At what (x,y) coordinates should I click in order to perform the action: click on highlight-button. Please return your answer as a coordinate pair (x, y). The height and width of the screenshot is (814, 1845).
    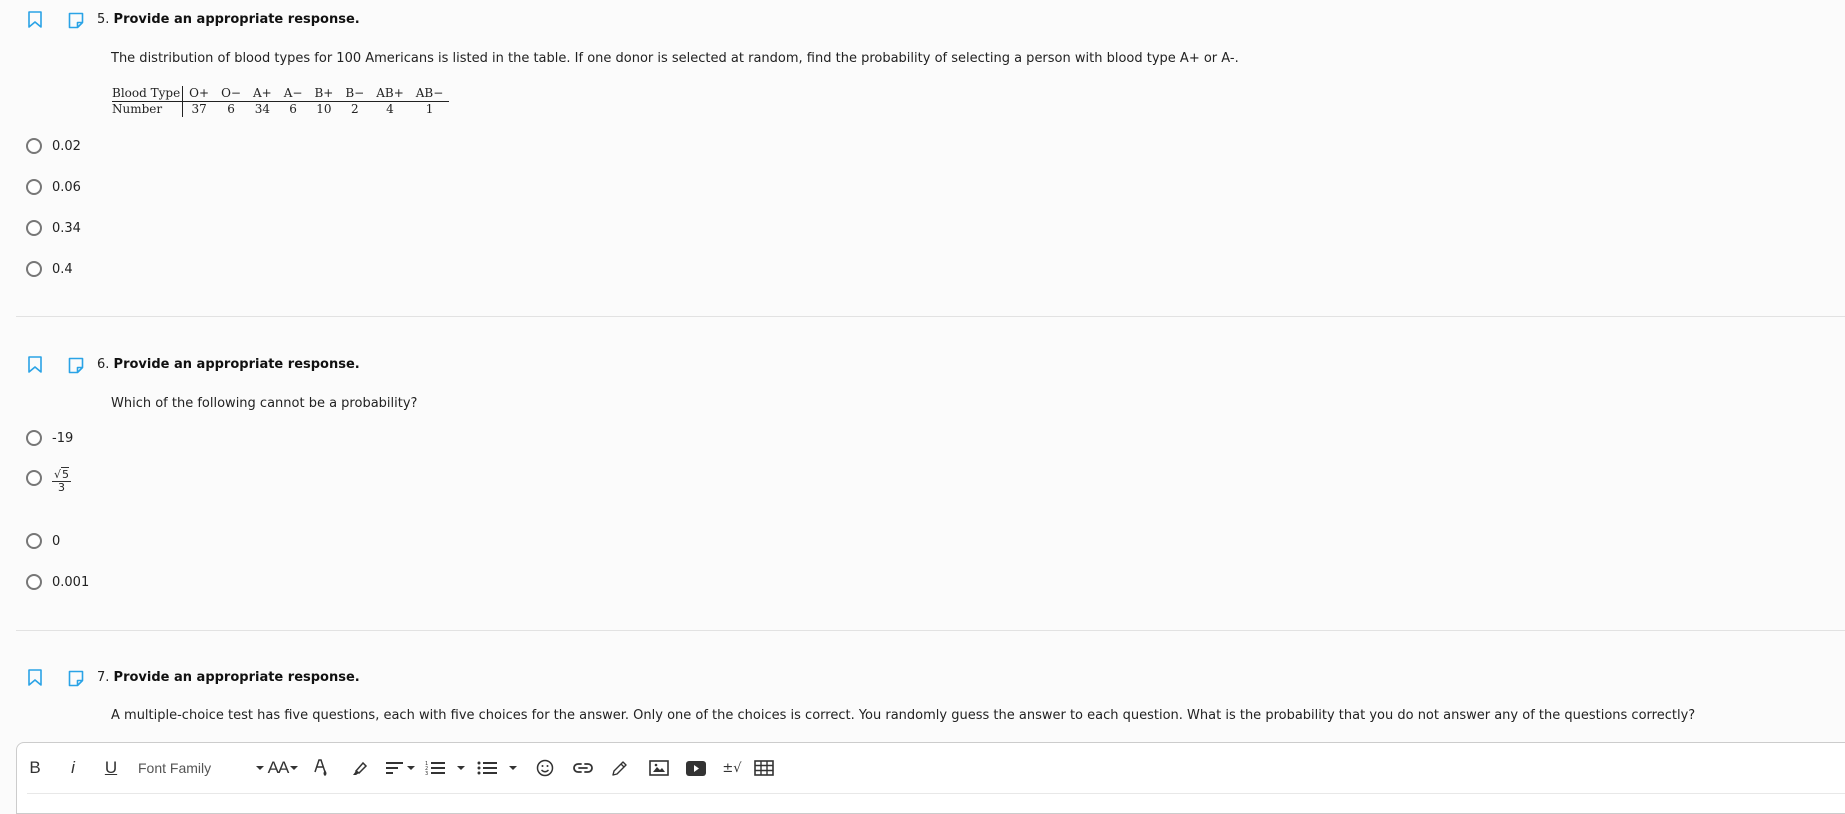
    Looking at the image, I should click on (359, 768).